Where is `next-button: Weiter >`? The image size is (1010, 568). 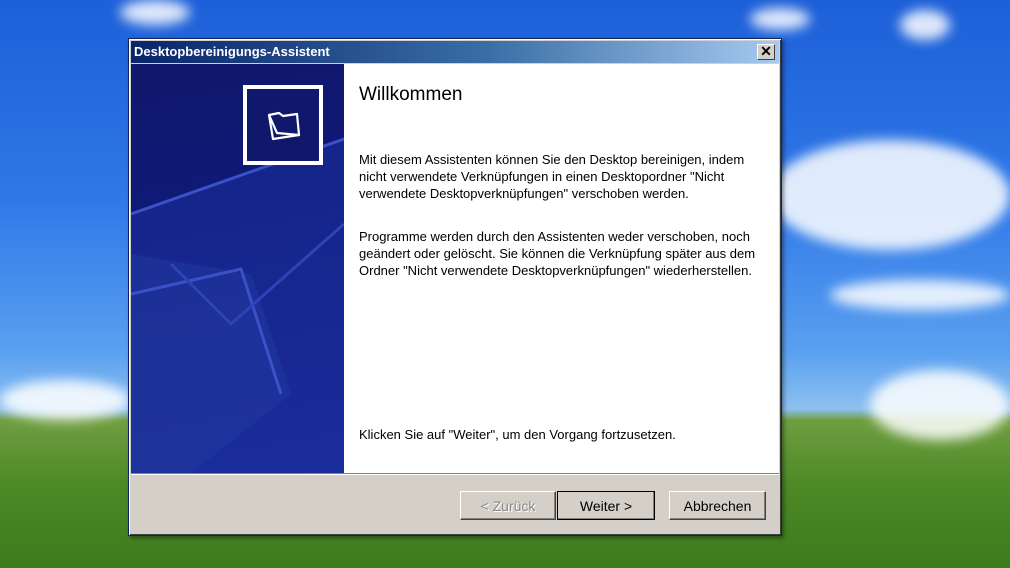 next-button: Weiter > is located at coordinates (606, 505).